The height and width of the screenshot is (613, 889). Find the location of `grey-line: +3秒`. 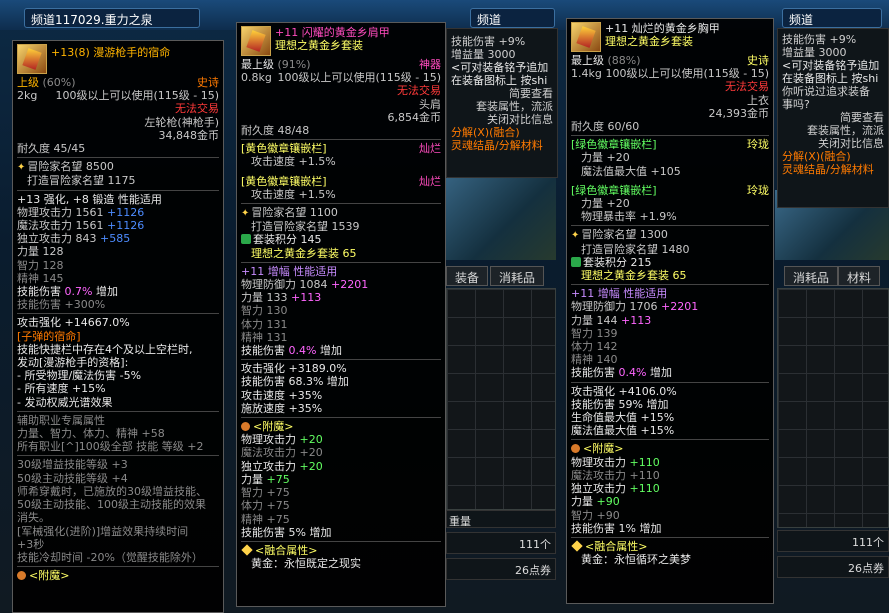

grey-line: +3秒 is located at coordinates (31, 544).